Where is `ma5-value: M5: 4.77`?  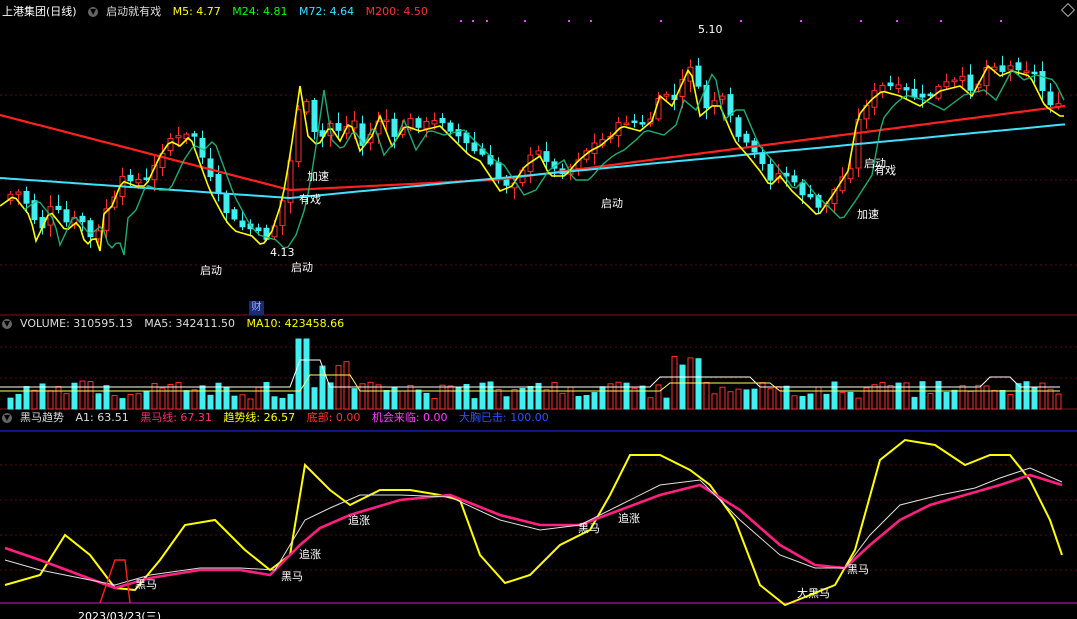
ma5-value: M5: 4.77 is located at coordinates (196, 11).